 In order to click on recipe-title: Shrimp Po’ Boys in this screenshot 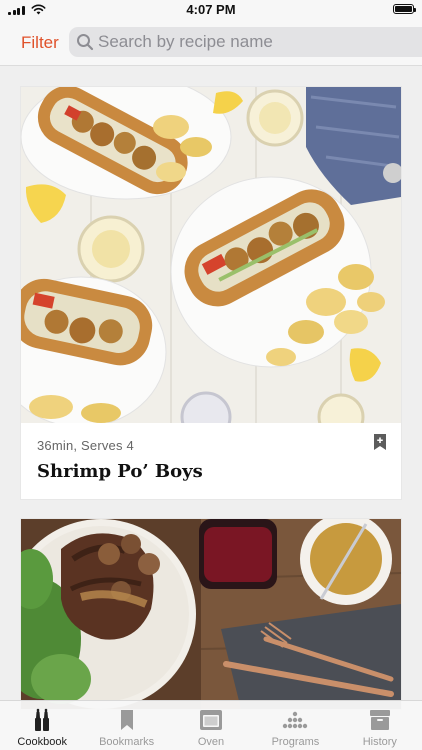, I will do `click(120, 471)`.